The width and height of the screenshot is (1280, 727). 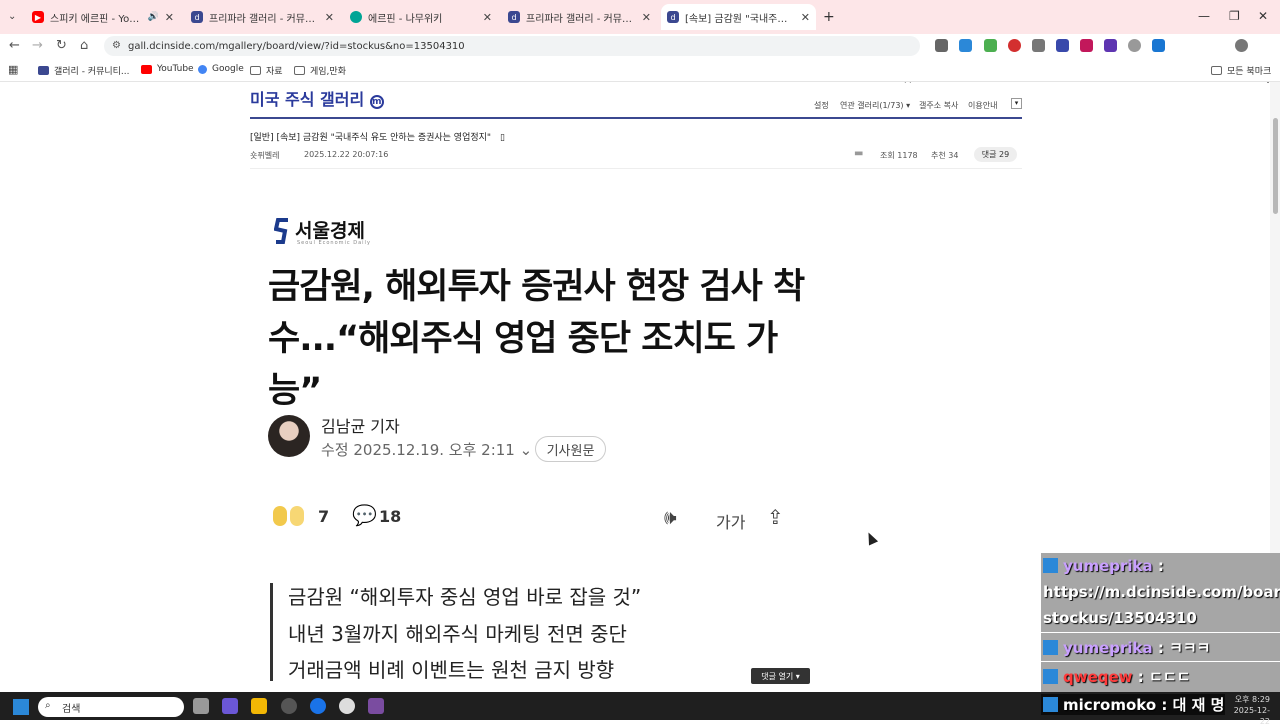 I want to click on reaction-icon, so click(x=280, y=516).